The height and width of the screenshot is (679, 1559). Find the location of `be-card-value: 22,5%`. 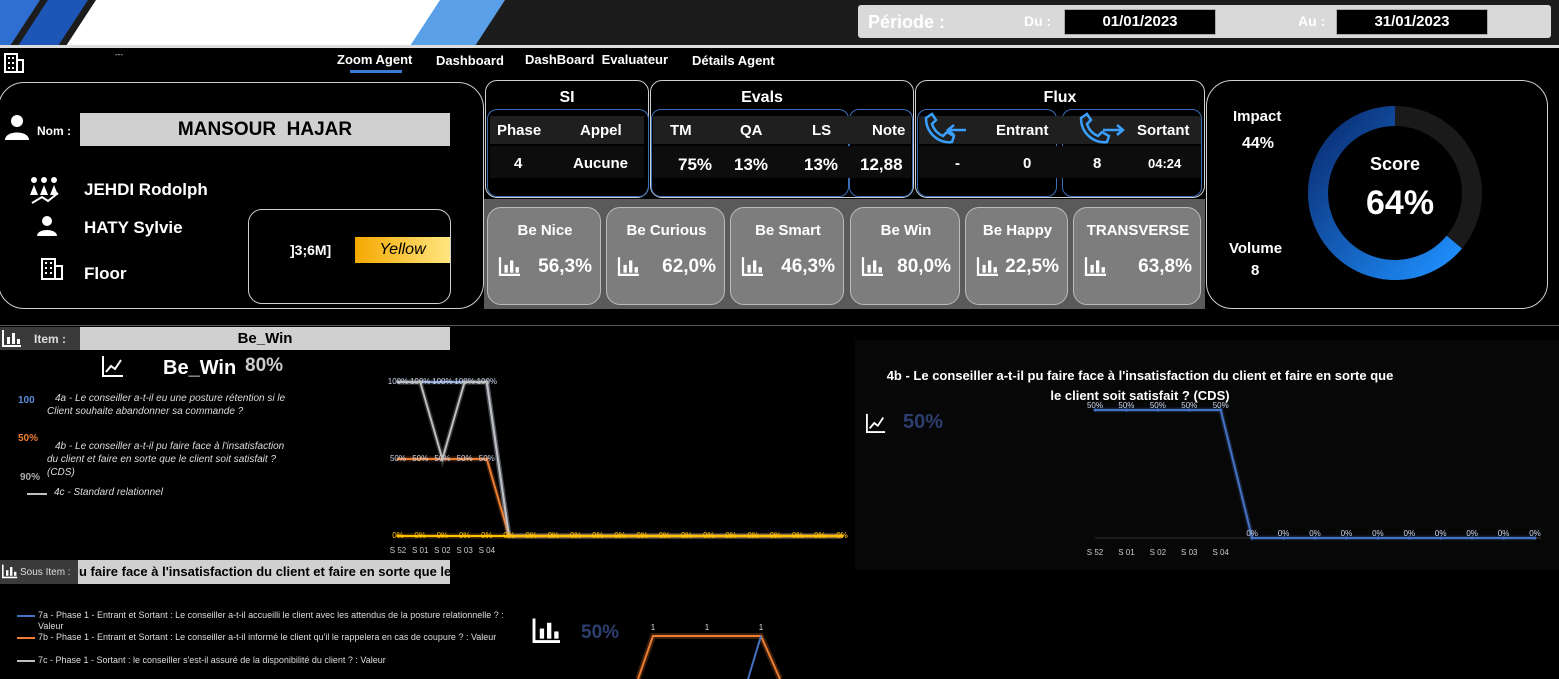

be-card-value: 22,5% is located at coordinates (1032, 266).